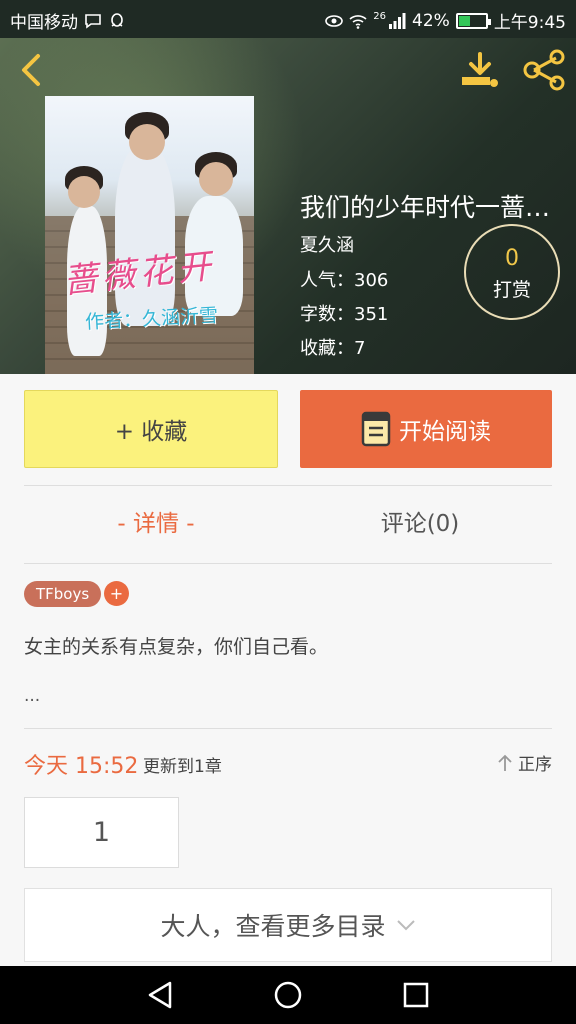  Describe the element at coordinates (420, 521) in the screenshot. I see `tab-comments: 评论(0)` at that location.